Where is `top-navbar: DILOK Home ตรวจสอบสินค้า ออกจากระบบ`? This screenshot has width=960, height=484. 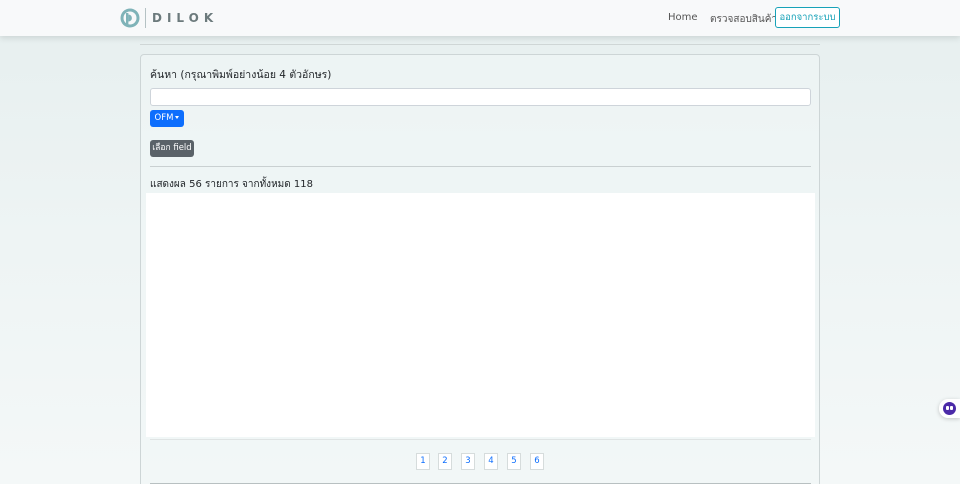
top-navbar: DILOK Home ตรวจสอบสินค้า ออกจากระบบ is located at coordinates (480, 18).